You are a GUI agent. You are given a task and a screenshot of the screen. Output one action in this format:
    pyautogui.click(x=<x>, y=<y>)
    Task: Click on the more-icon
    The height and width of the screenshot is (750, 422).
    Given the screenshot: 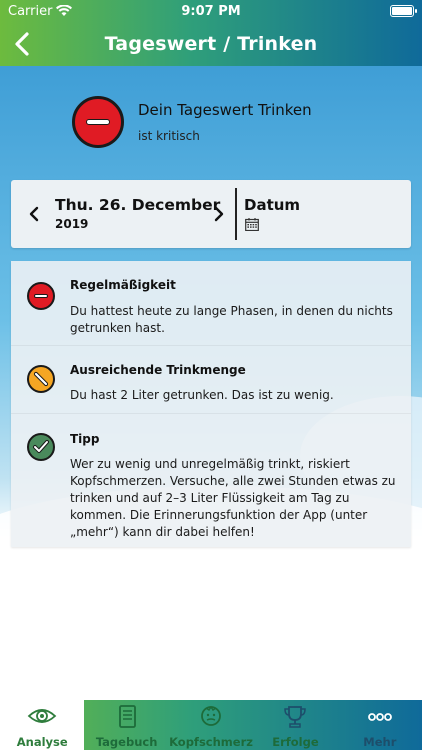 What is the action you would take?
    pyautogui.click(x=379, y=717)
    